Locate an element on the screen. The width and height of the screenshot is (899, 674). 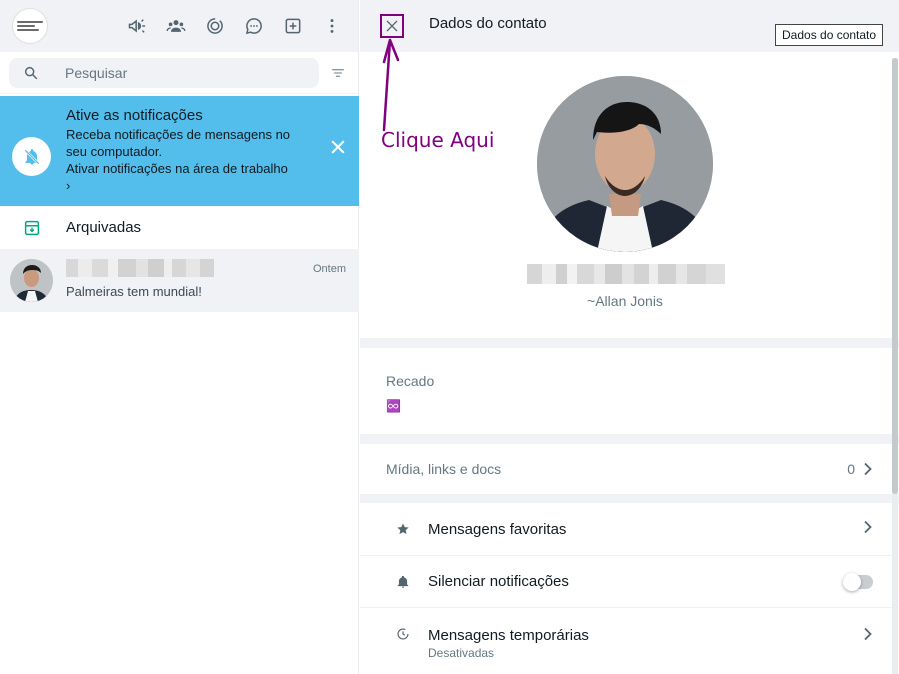
enable-notifications-link: Ativar notificações na área de trabalho is located at coordinates (188, 168).